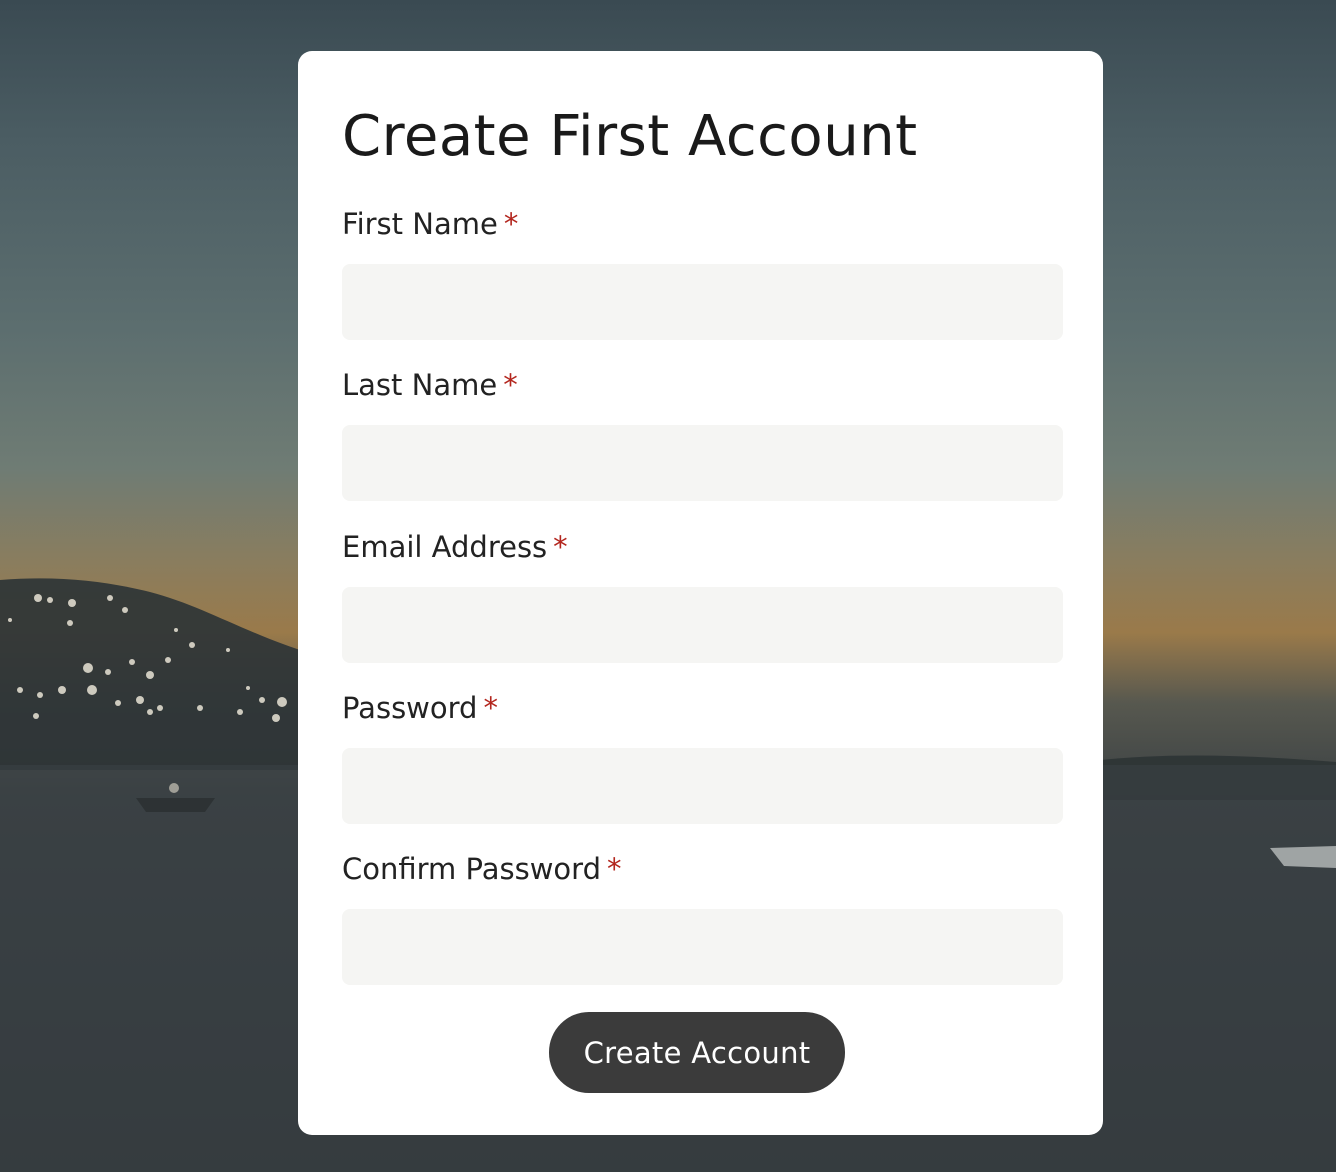  I want to click on confirm-password-field: Confirm Password *, so click(702, 918).